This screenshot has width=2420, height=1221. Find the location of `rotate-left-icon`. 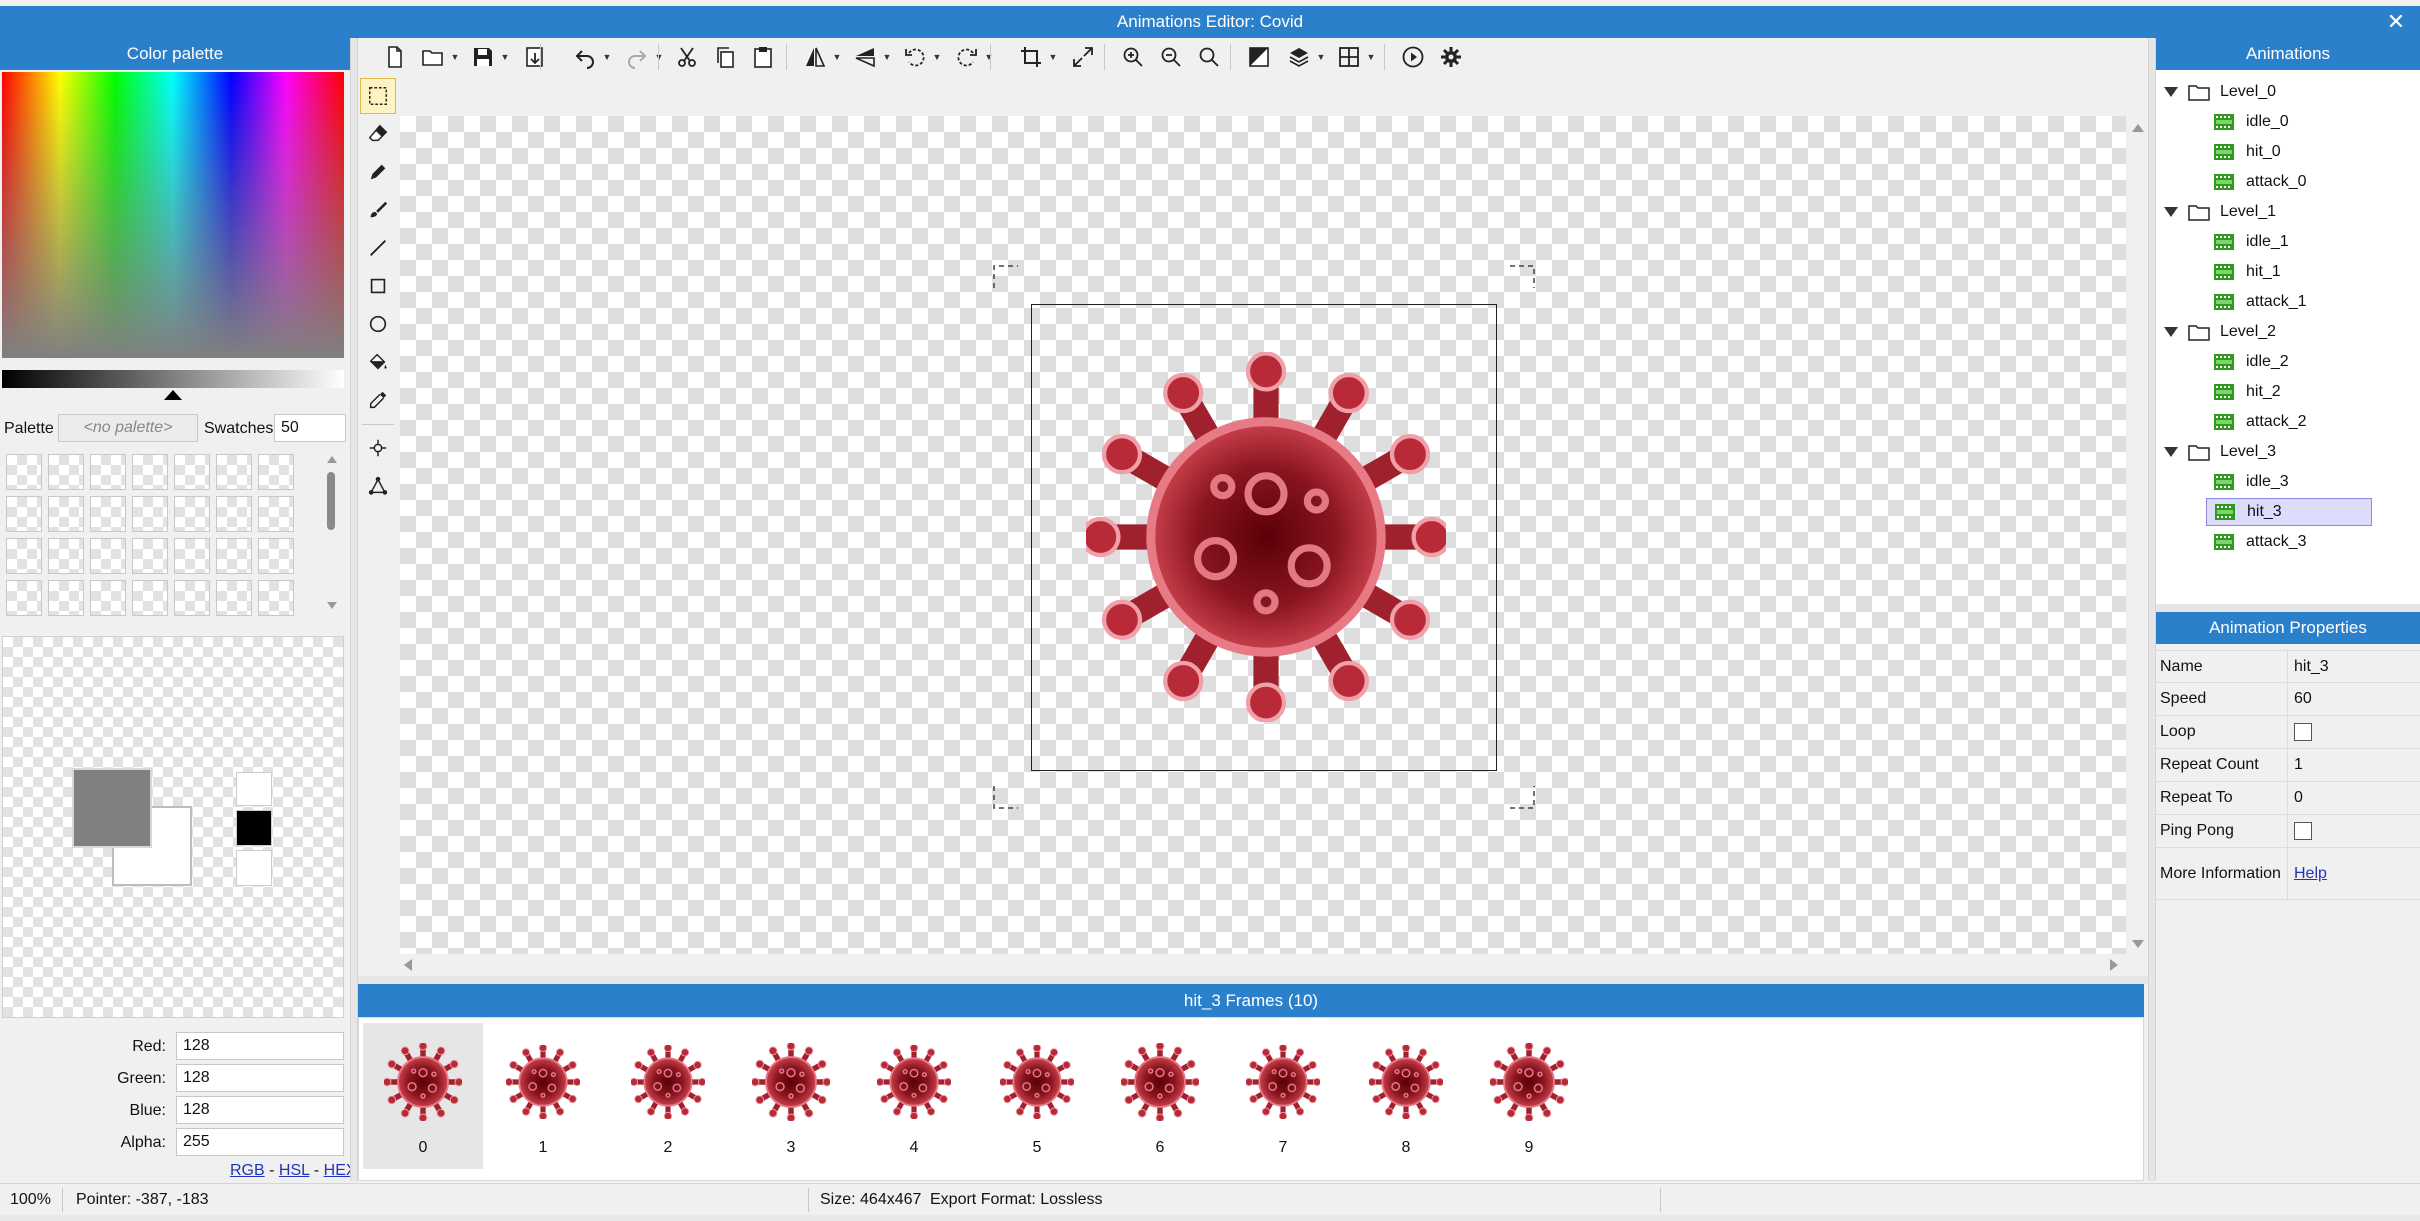

rotate-left-icon is located at coordinates (915, 57).